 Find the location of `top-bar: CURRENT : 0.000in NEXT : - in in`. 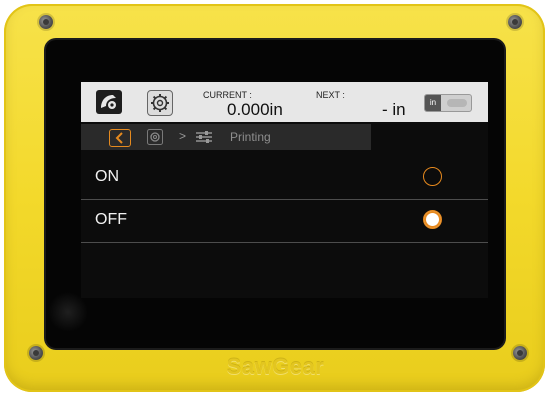

top-bar: CURRENT : 0.000in NEXT : - in in is located at coordinates (284, 102).